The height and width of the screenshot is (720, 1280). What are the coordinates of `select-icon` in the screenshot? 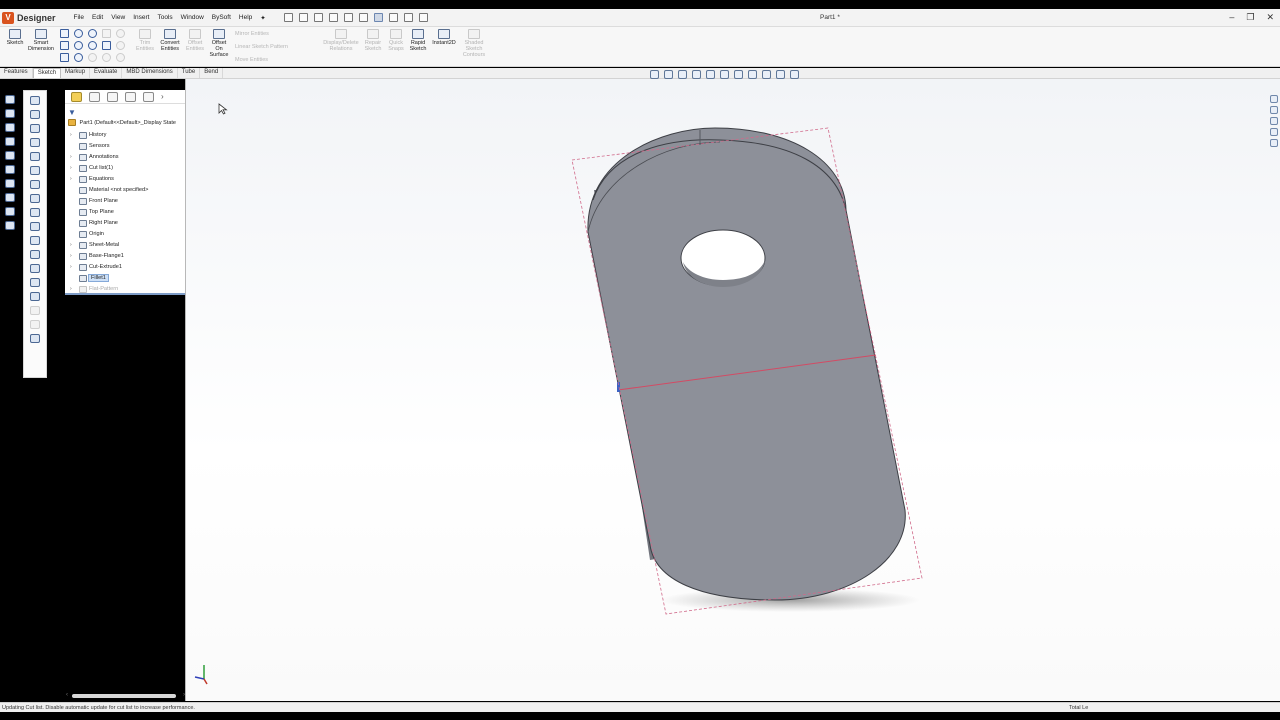 It's located at (378, 17).